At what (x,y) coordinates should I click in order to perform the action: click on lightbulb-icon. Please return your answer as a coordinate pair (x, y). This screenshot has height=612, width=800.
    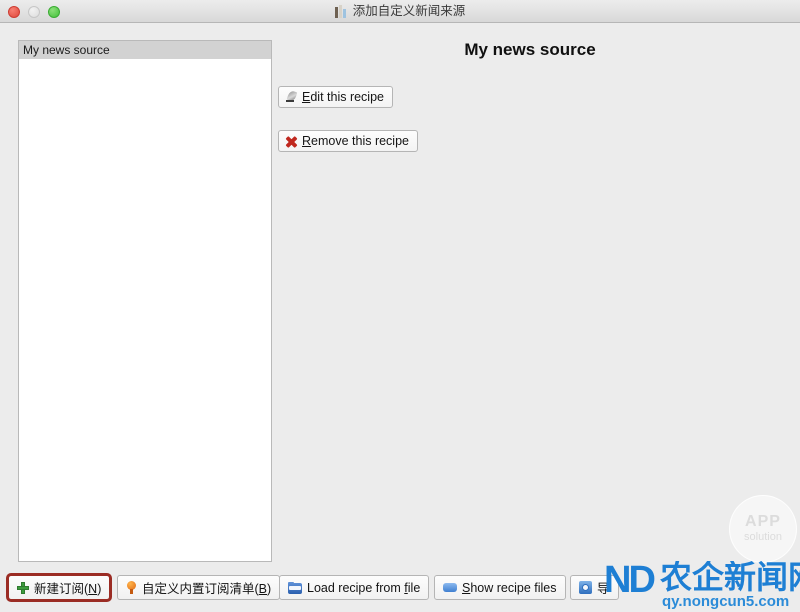
    Looking at the image, I should click on (131, 587).